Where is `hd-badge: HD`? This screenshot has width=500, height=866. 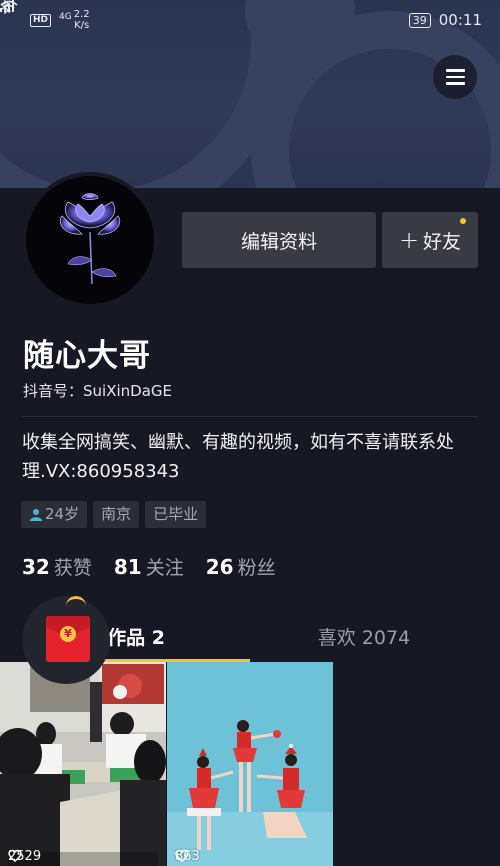 hd-badge: HD is located at coordinates (41, 20).